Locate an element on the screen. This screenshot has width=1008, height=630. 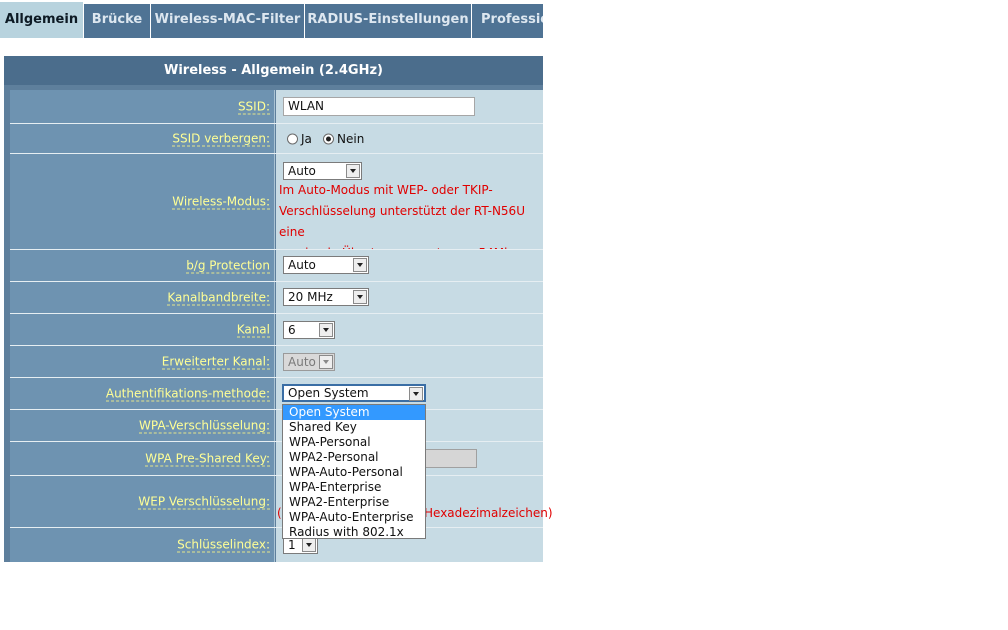
tab-radius-einstellungen: RADIUS-Einstellungen is located at coordinates (388, 21).